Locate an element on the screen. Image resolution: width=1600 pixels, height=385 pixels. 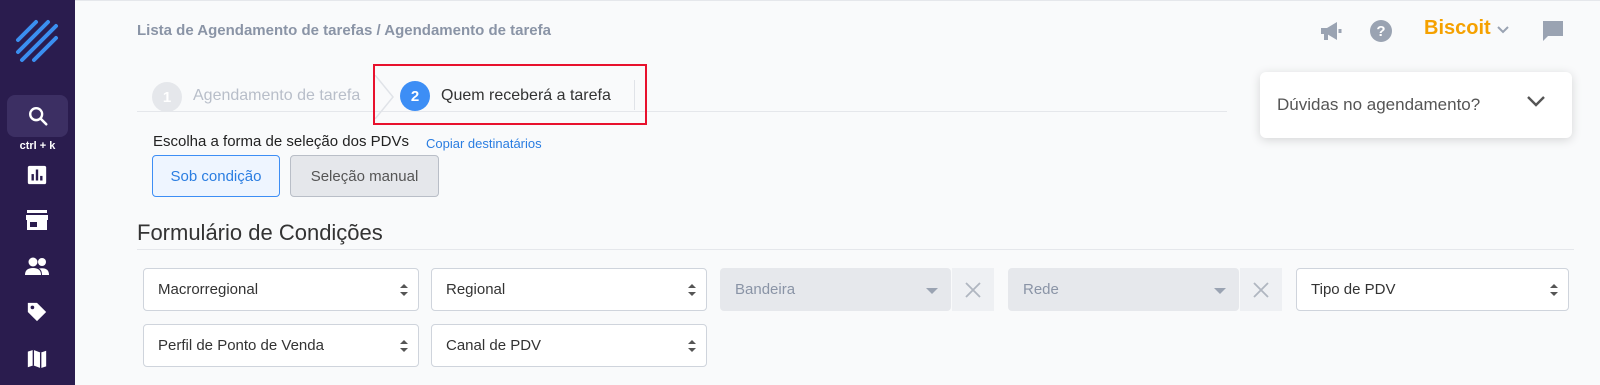
perfil-pdv-value: Perfil de Ponto de Venda is located at coordinates (241, 345).